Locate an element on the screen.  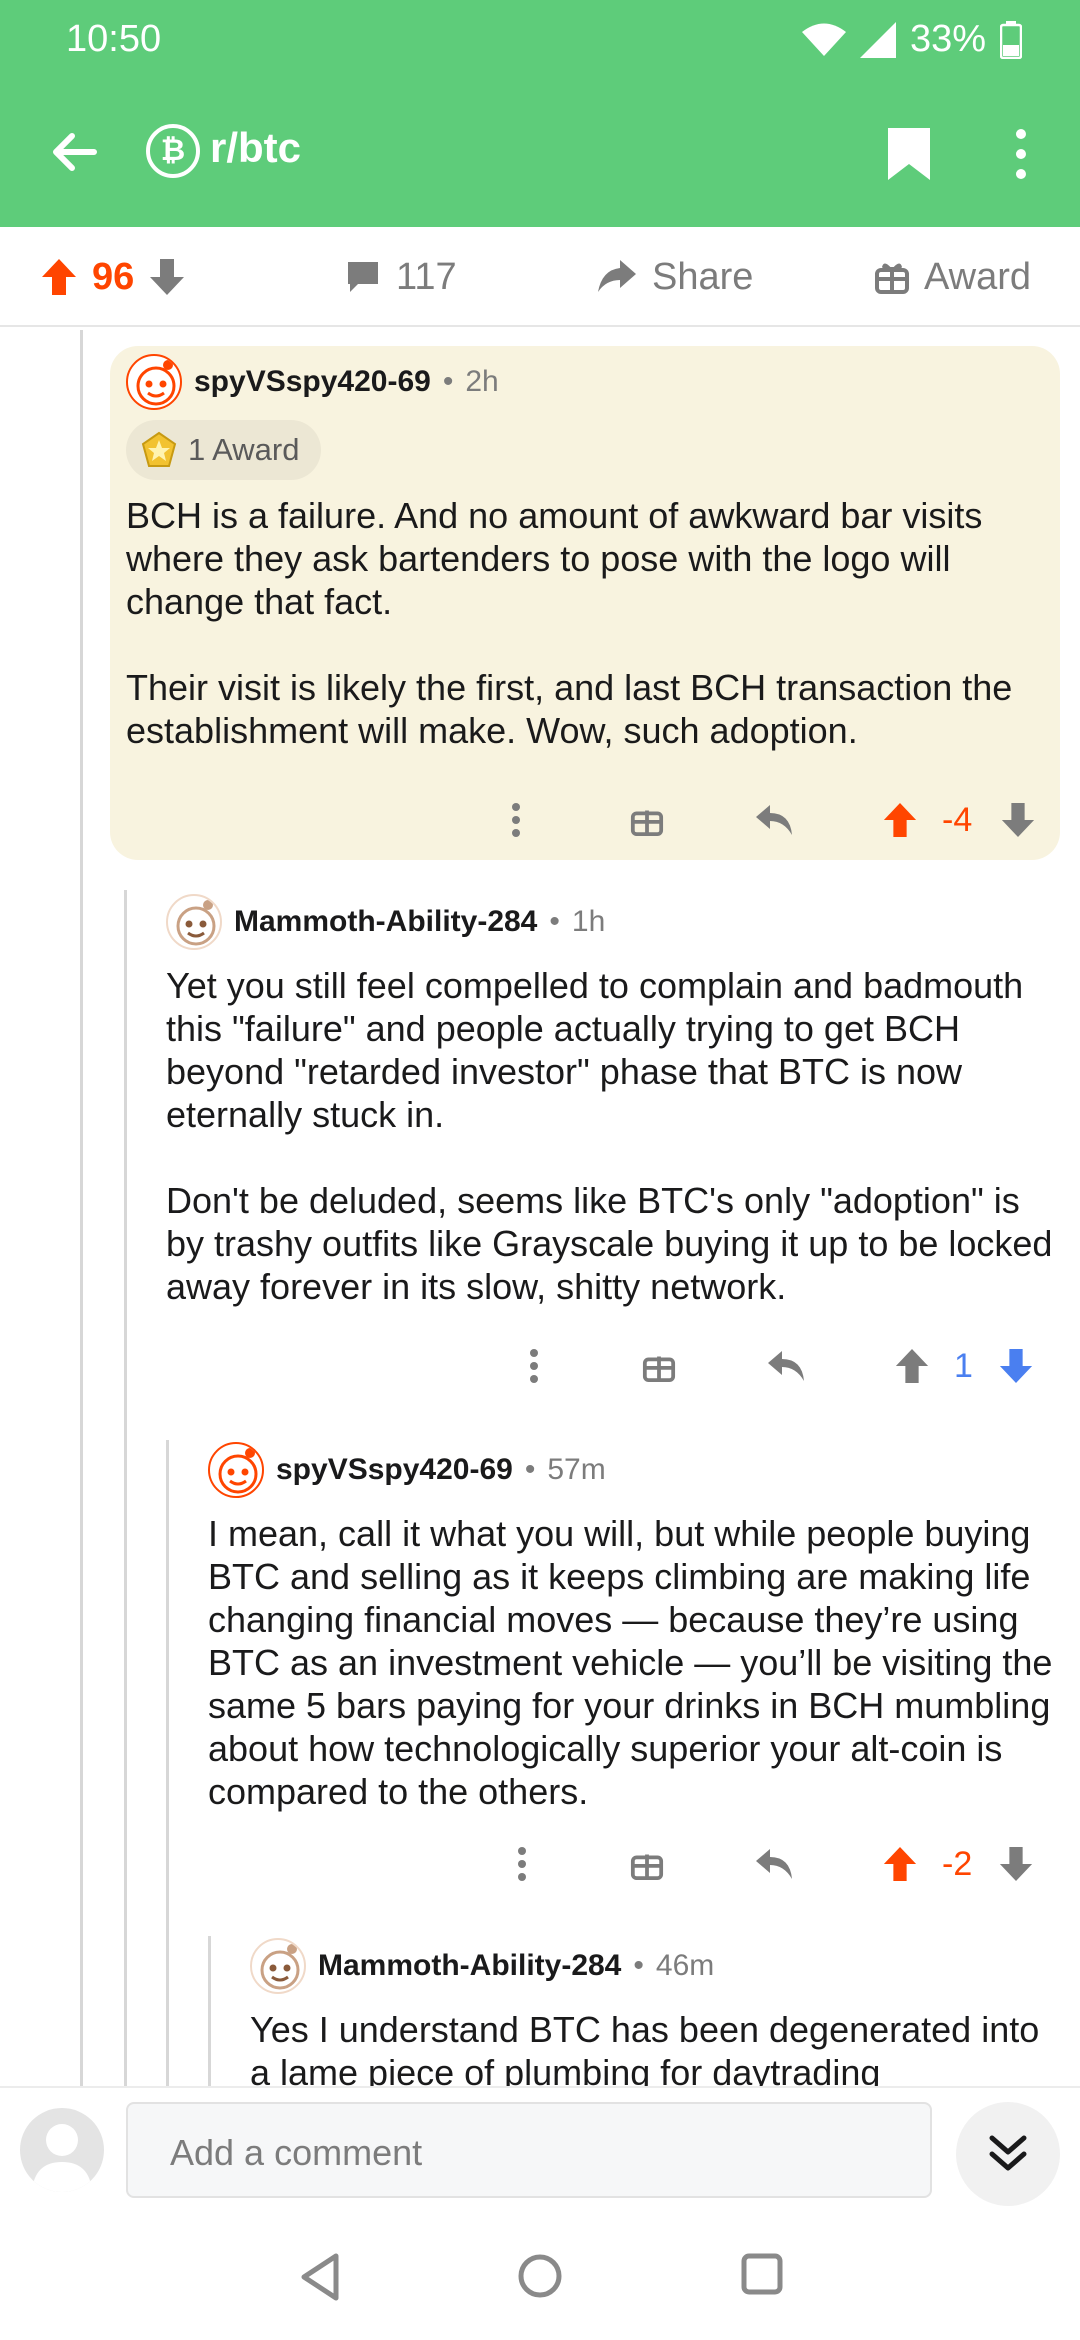
system-nav-bar is located at coordinates (540, 2278).